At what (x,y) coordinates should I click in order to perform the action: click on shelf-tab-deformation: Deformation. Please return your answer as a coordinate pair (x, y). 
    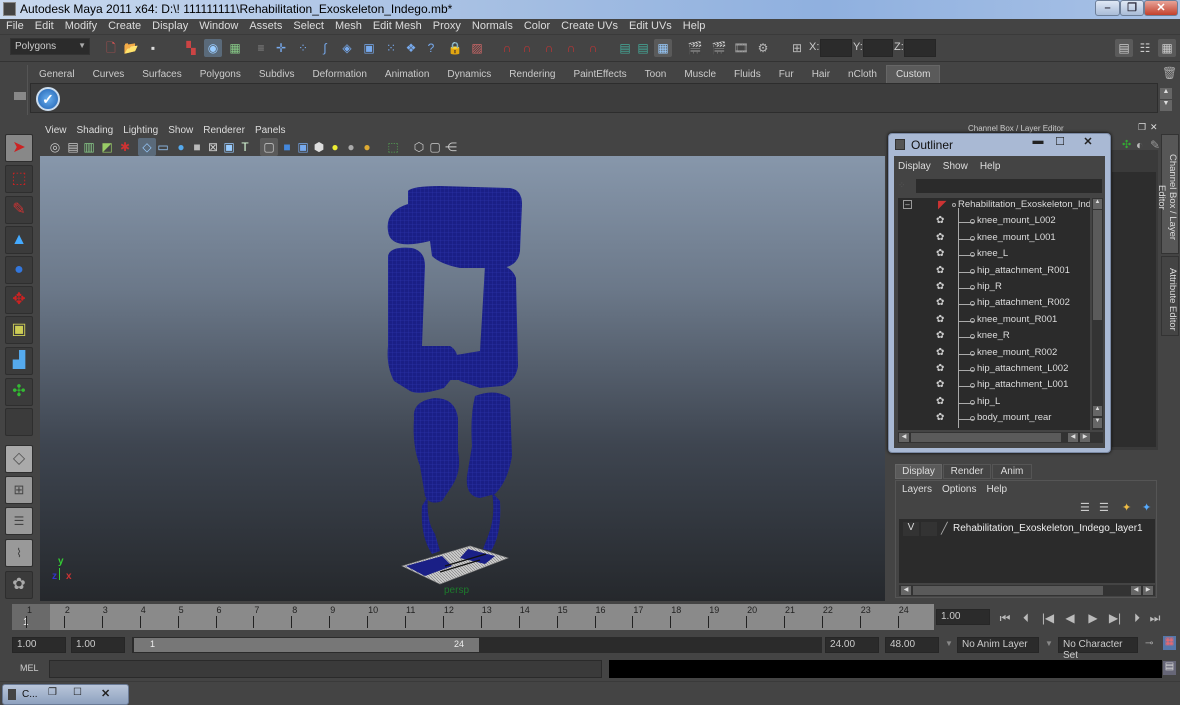
    Looking at the image, I should click on (340, 75).